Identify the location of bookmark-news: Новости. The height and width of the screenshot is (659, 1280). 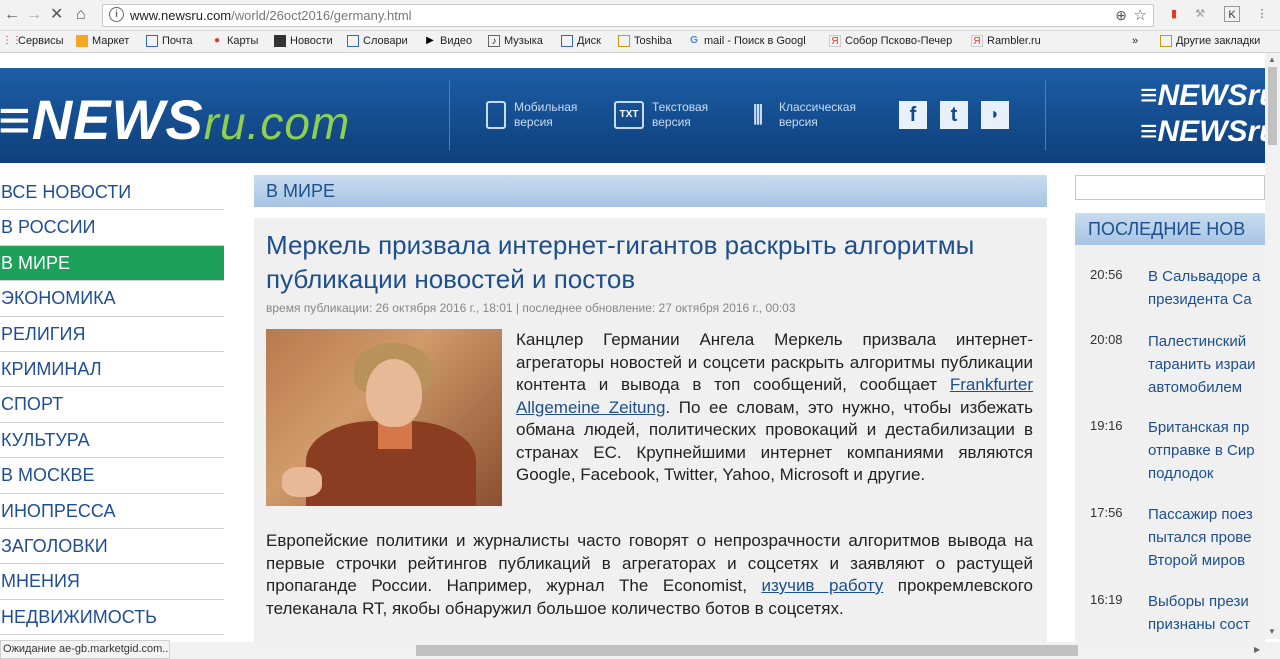
(303, 41).